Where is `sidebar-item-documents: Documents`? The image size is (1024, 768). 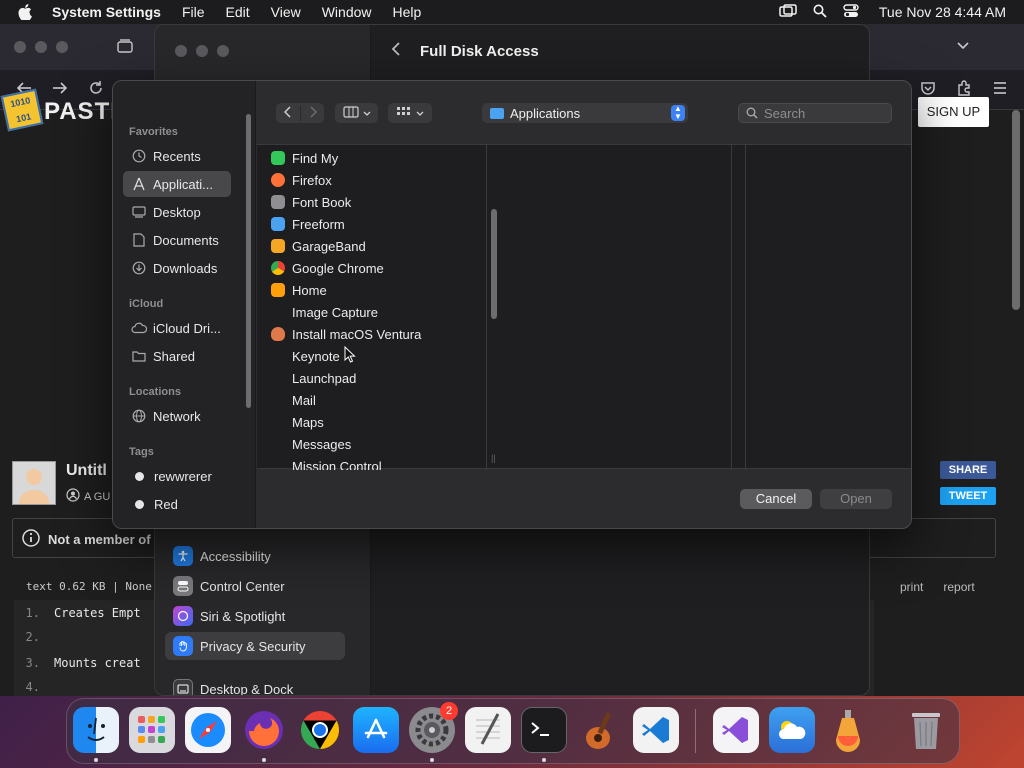 sidebar-item-documents: Documents is located at coordinates (177, 240).